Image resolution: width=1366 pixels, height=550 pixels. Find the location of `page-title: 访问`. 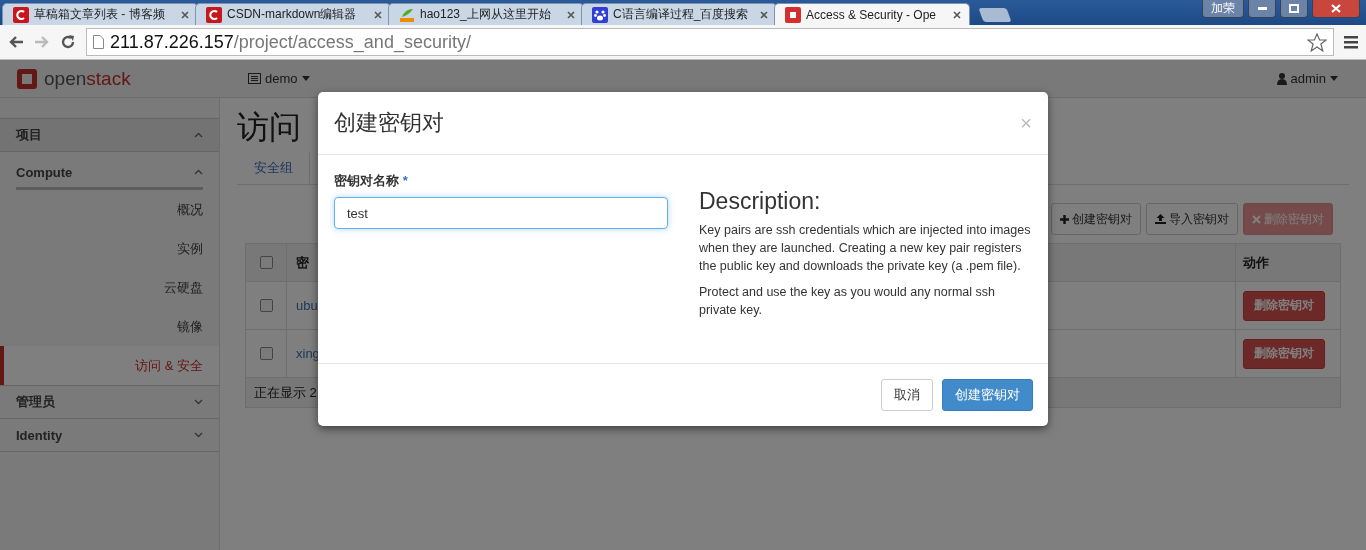

page-title: 访问 is located at coordinates (269, 127).